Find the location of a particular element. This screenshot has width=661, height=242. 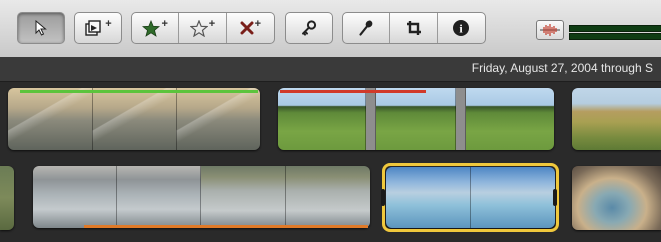

plains-clip is located at coordinates (616, 119).